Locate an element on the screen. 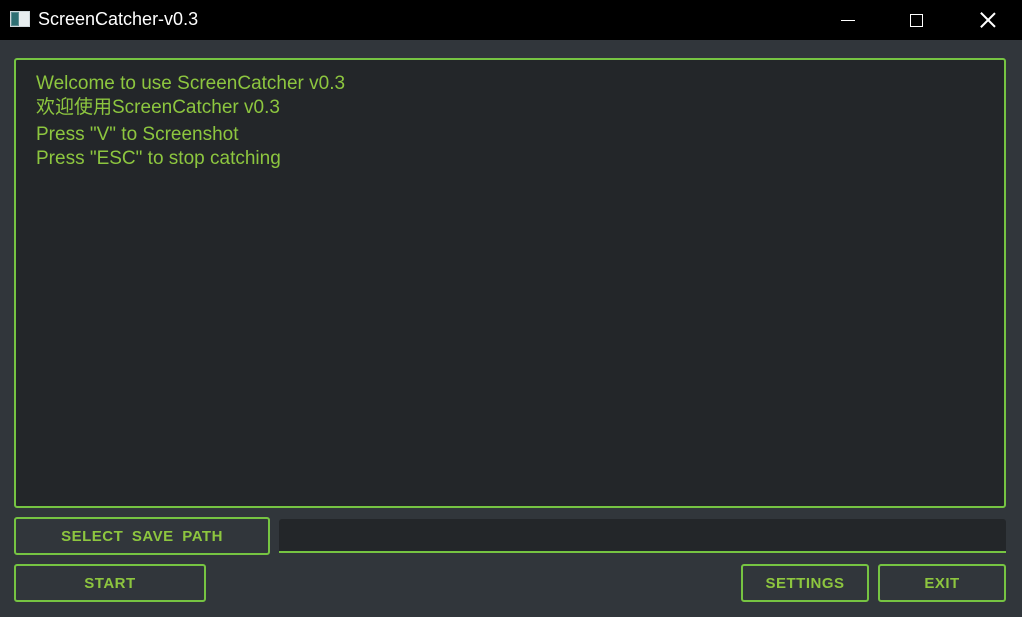 This screenshot has width=1022, height=617. minimize-icon is located at coordinates (848, 20).